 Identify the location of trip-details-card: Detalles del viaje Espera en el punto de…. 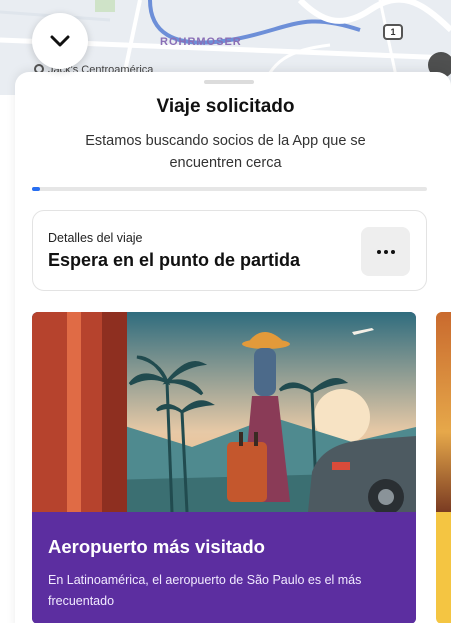
(229, 250).